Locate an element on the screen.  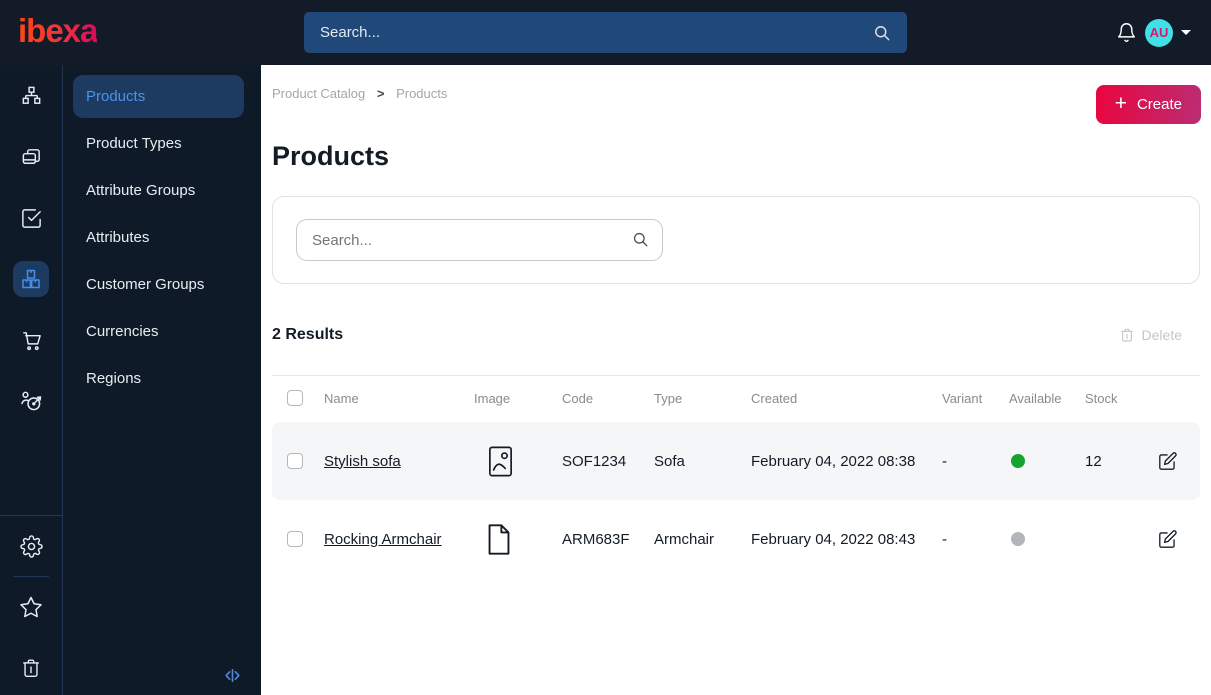
sidebar-item-attributes: Attributes is located at coordinates (158, 237).